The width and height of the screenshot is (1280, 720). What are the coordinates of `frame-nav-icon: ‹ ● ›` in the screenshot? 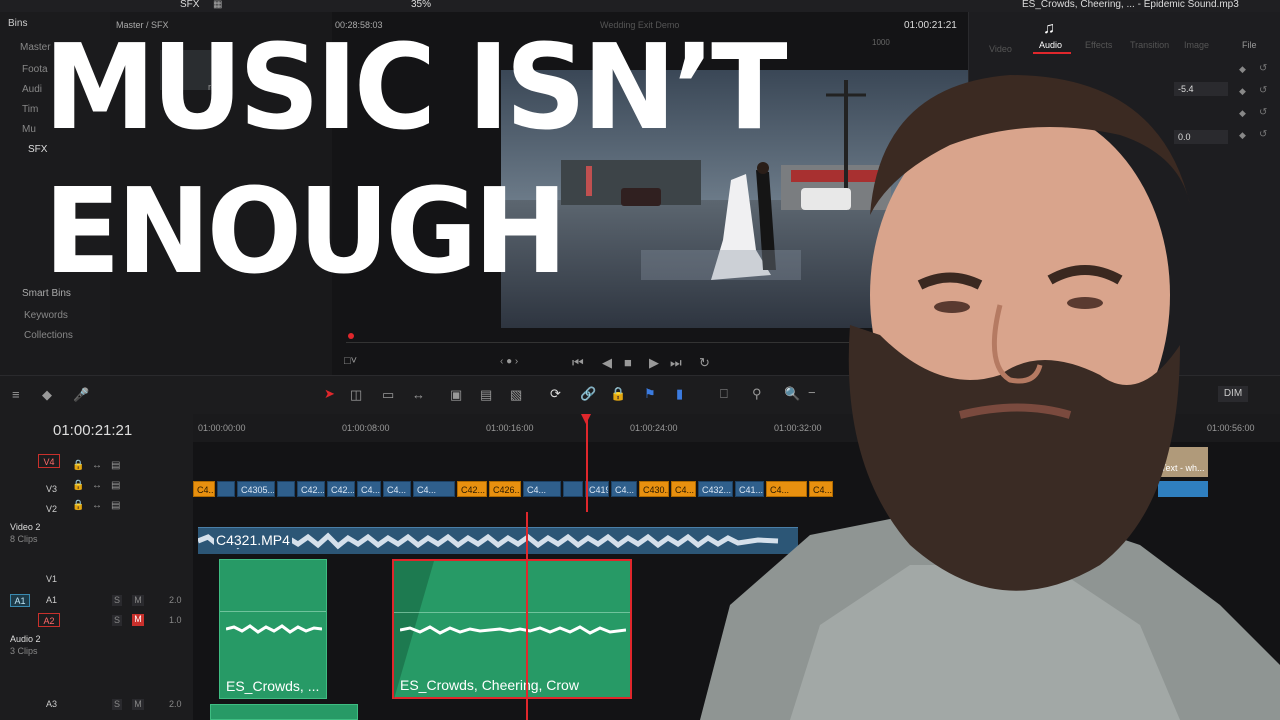 It's located at (509, 361).